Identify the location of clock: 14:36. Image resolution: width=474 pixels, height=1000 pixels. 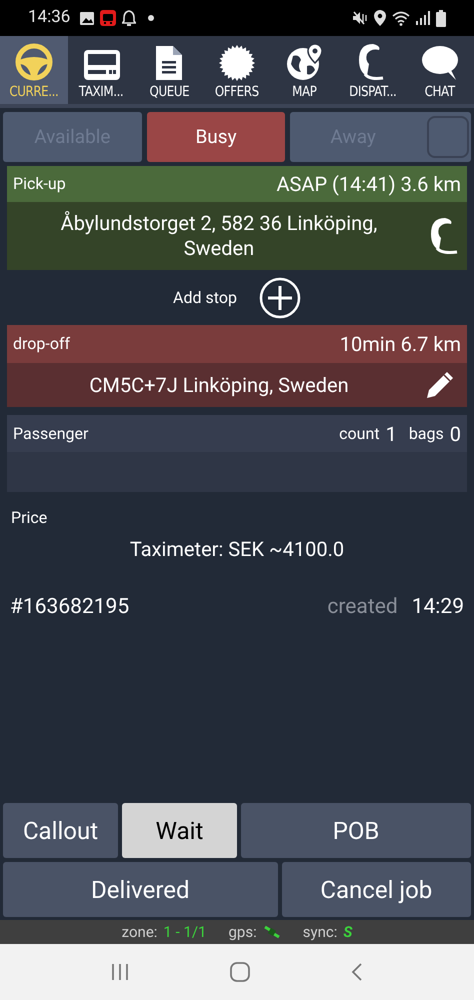
(49, 18).